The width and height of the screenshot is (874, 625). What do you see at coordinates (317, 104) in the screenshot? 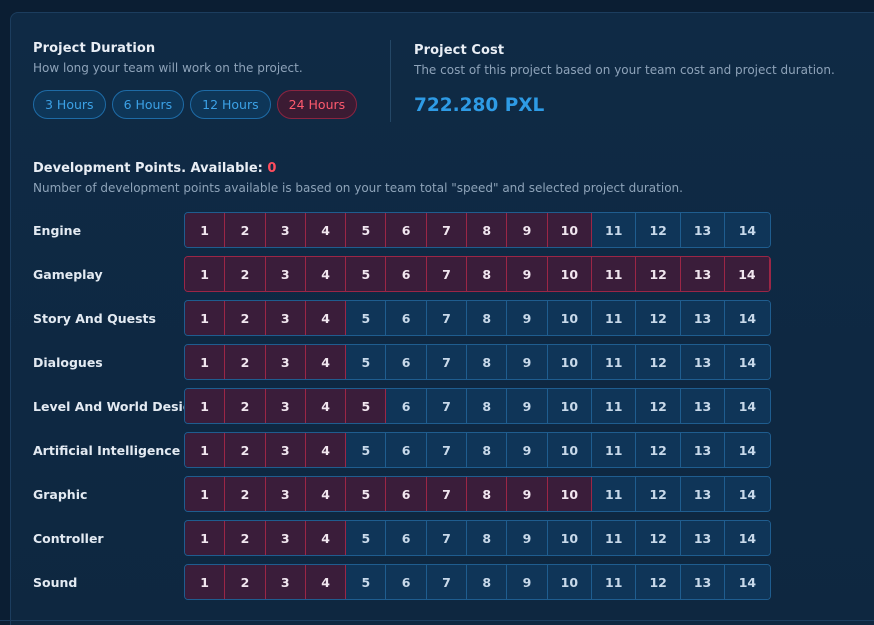
I see `duration-option-24-hours: 24 Hours` at bounding box center [317, 104].